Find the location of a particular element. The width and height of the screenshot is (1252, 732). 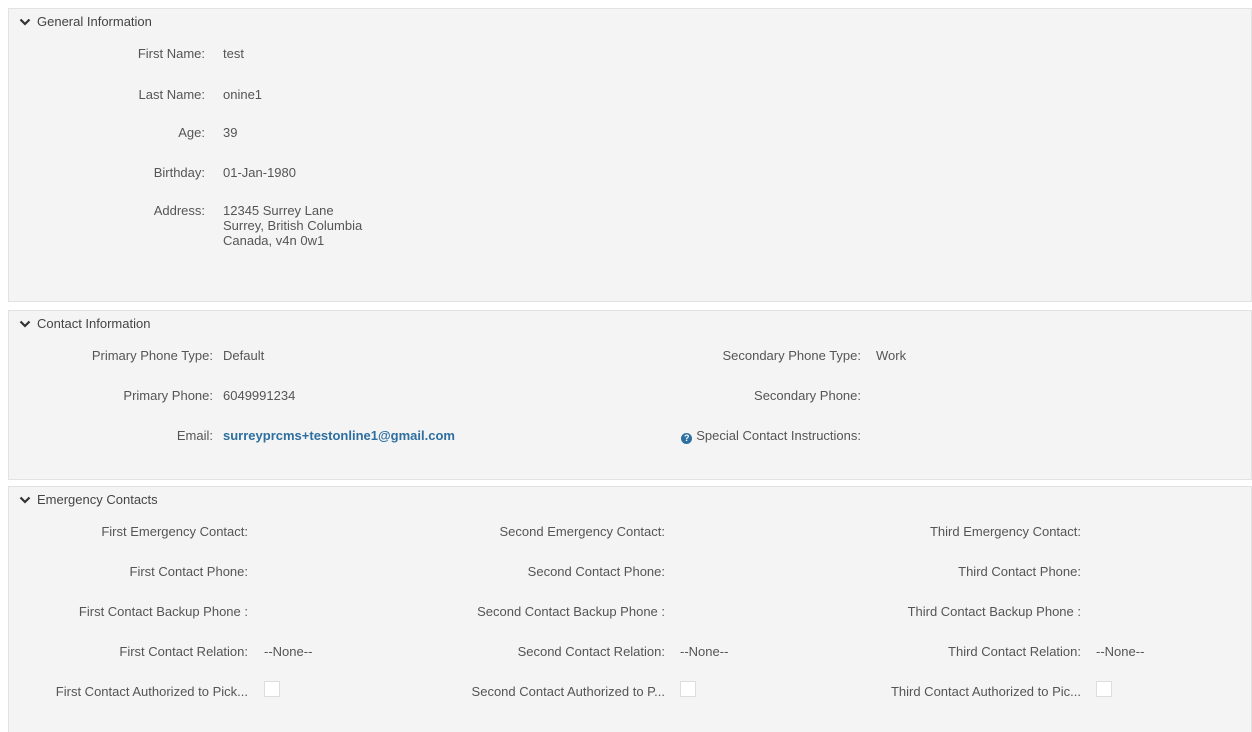

birthday-label: Birthday: is located at coordinates (179, 172).